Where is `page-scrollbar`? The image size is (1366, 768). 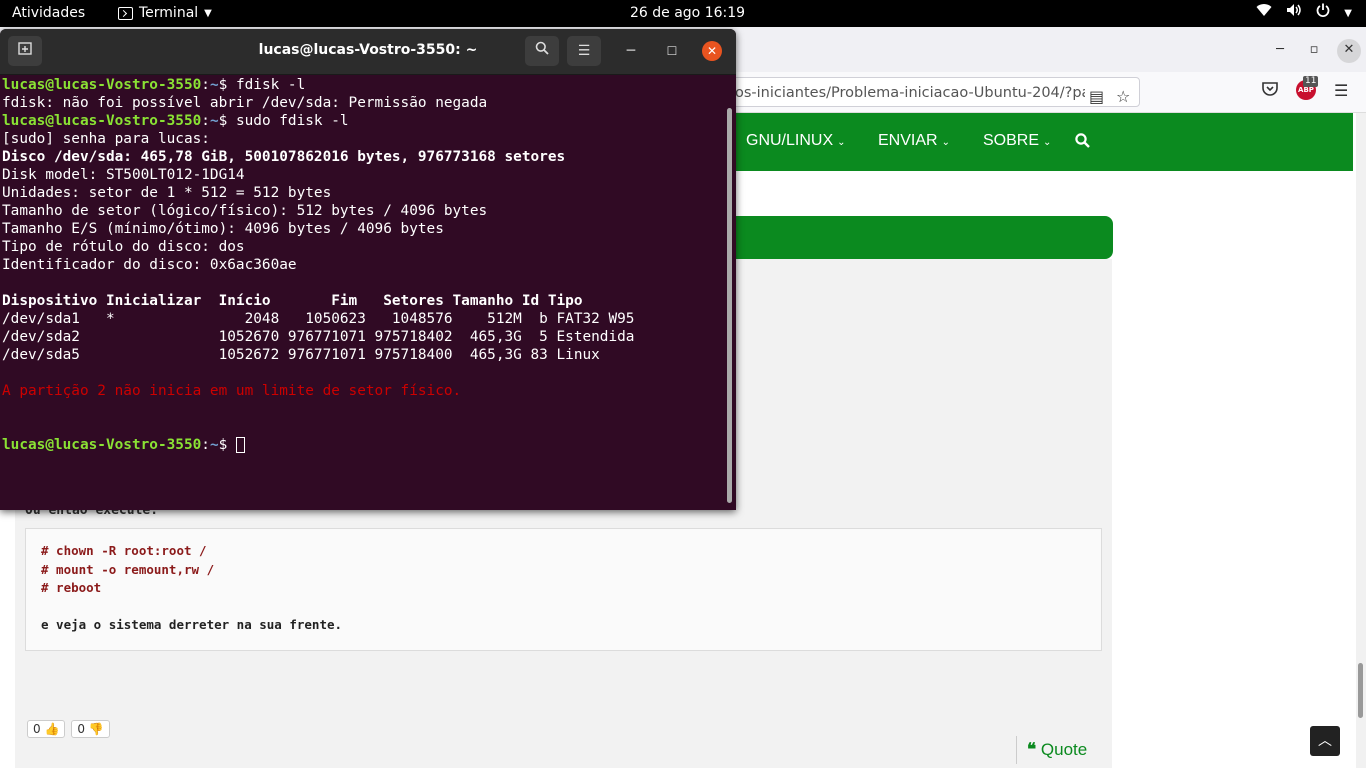 page-scrollbar is located at coordinates (1361, 440).